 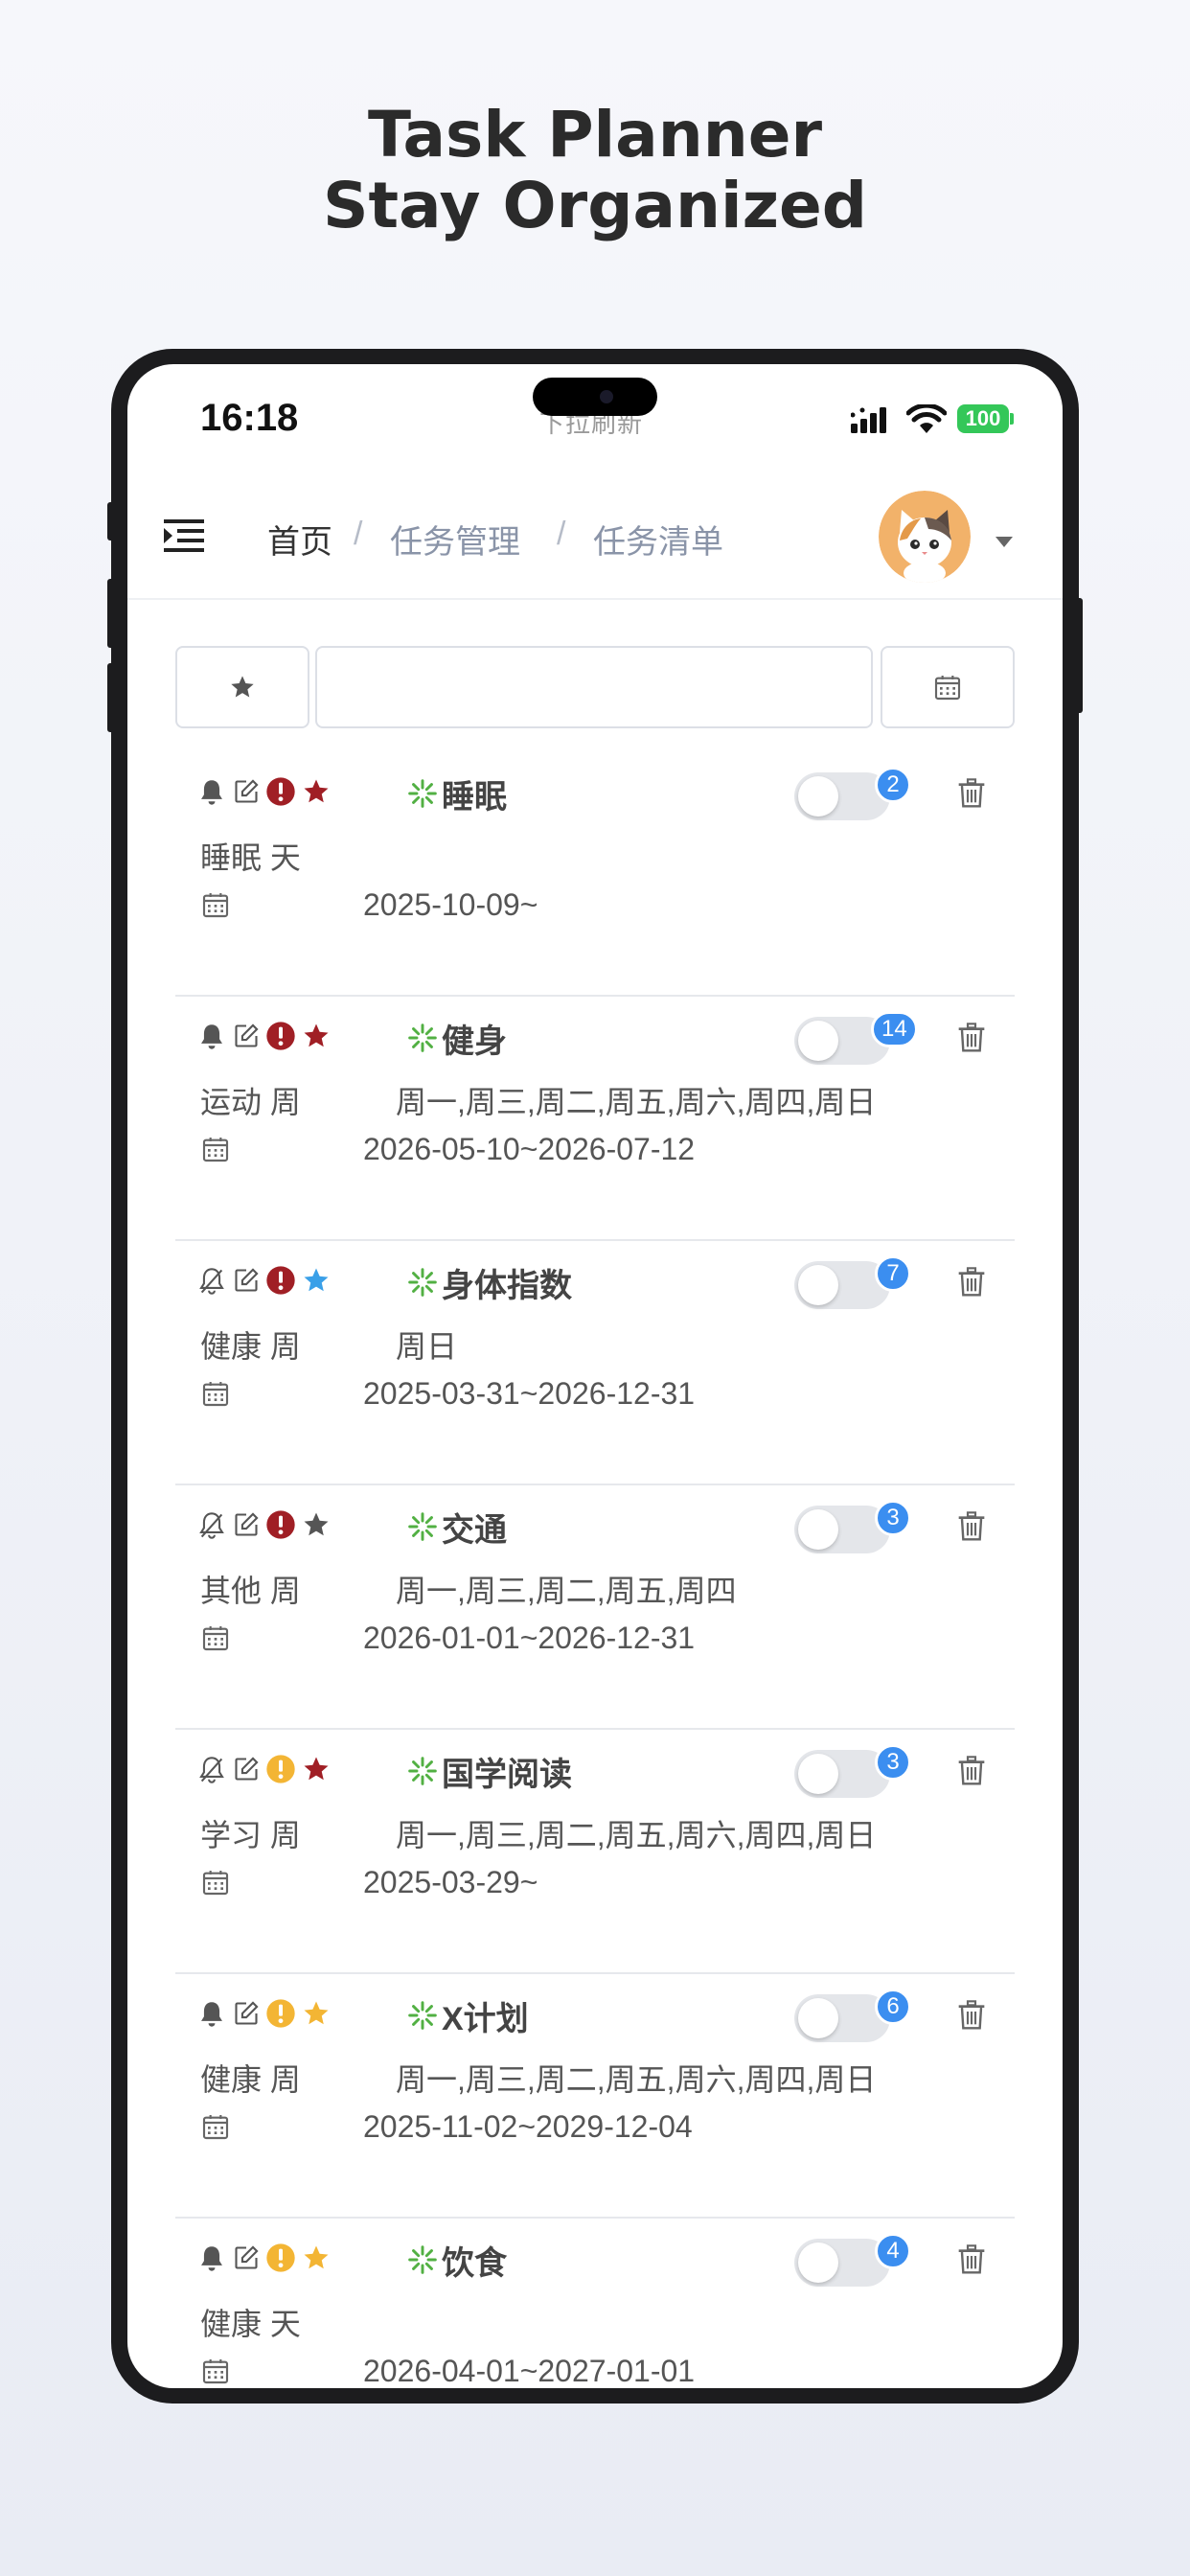 What do you see at coordinates (455, 539) in the screenshot?
I see `breadcrumb-task-management: 任务管理` at bounding box center [455, 539].